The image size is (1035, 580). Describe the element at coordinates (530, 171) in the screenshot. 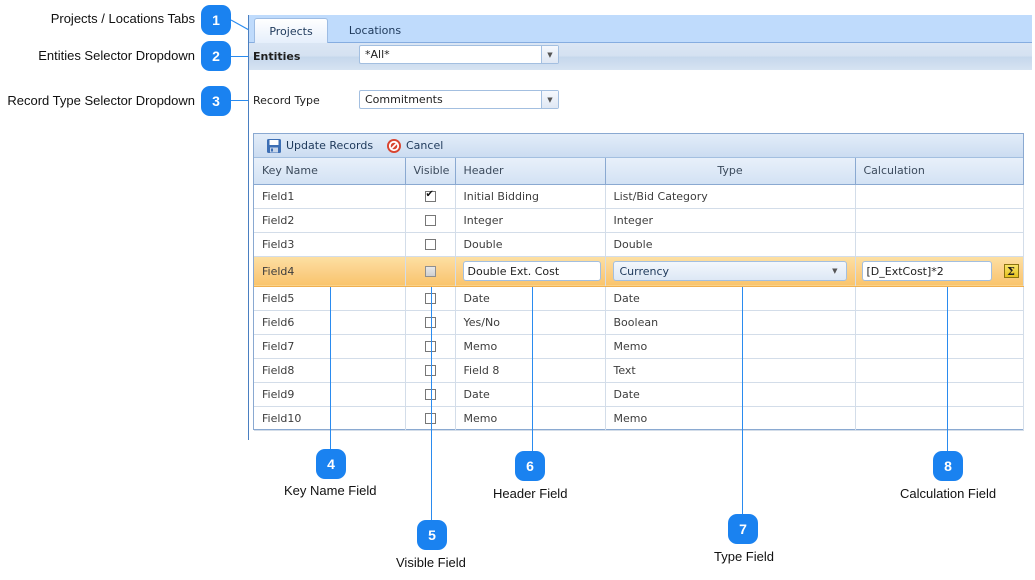

I see `column-header-header: Header` at that location.